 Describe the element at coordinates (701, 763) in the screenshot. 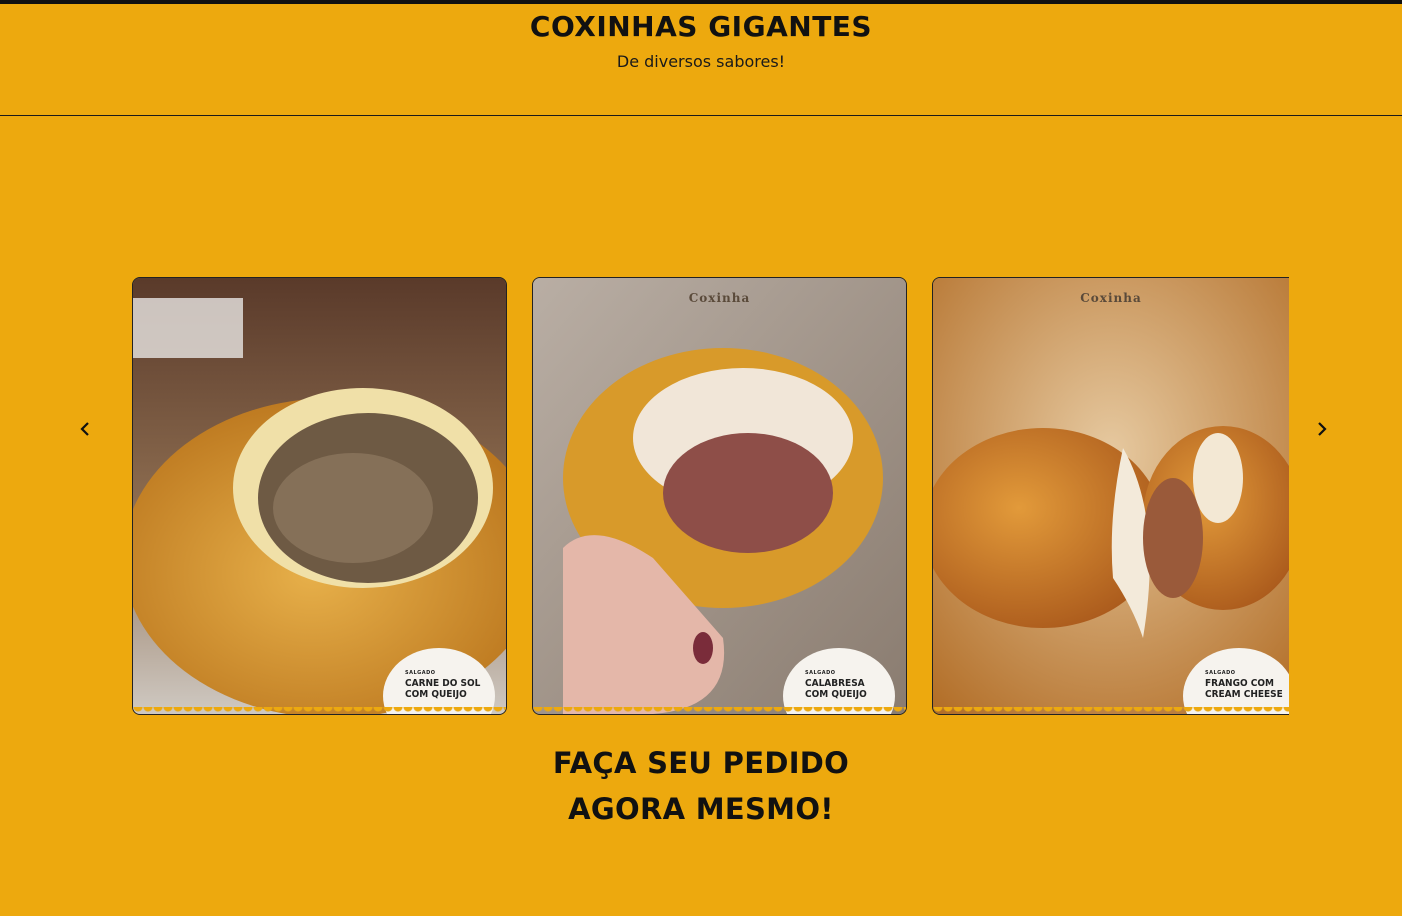

I see `cta-line-1: FAÇA SEU PEDIDO` at that location.